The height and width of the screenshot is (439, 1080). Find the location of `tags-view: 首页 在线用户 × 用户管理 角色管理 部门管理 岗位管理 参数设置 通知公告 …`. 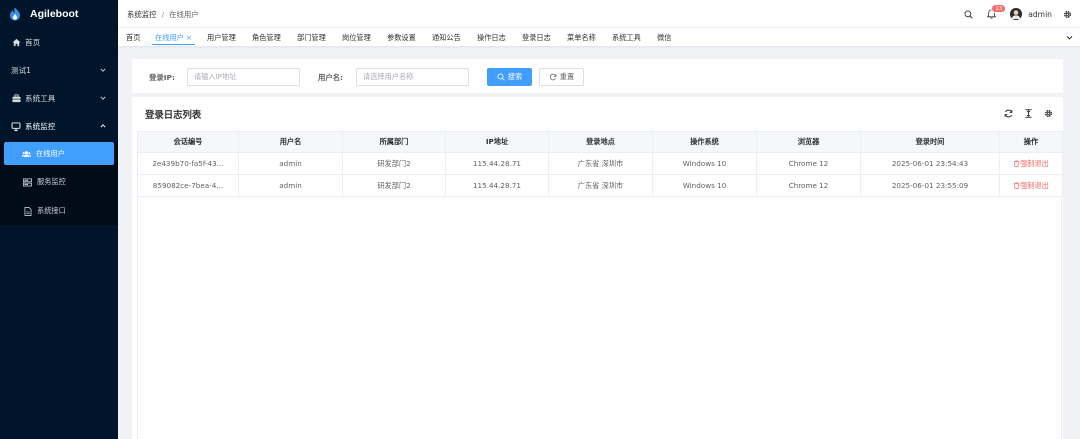

tags-view: 首页 在线用户 × 用户管理 角色管理 部门管理 岗位管理 参数设置 通知公告 … is located at coordinates (599, 37).